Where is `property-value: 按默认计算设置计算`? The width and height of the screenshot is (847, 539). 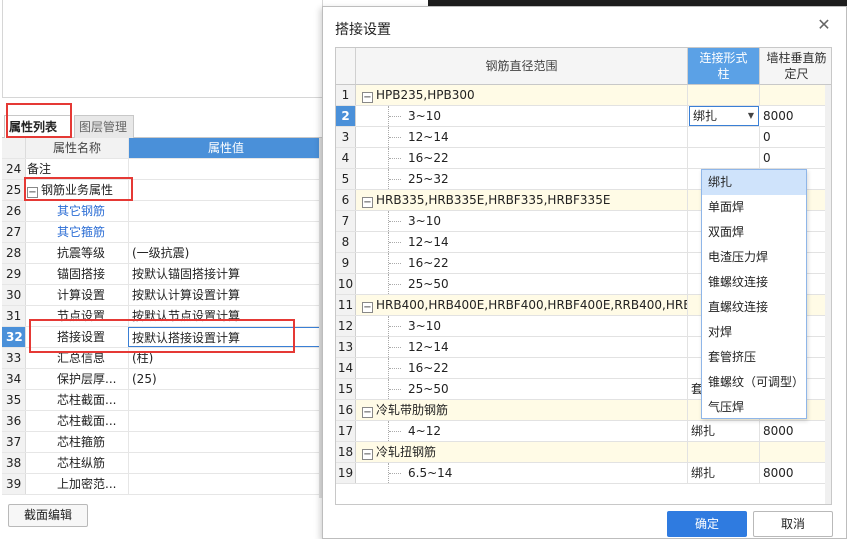
property-value: 按默认计算设置计算 is located at coordinates (225, 295).